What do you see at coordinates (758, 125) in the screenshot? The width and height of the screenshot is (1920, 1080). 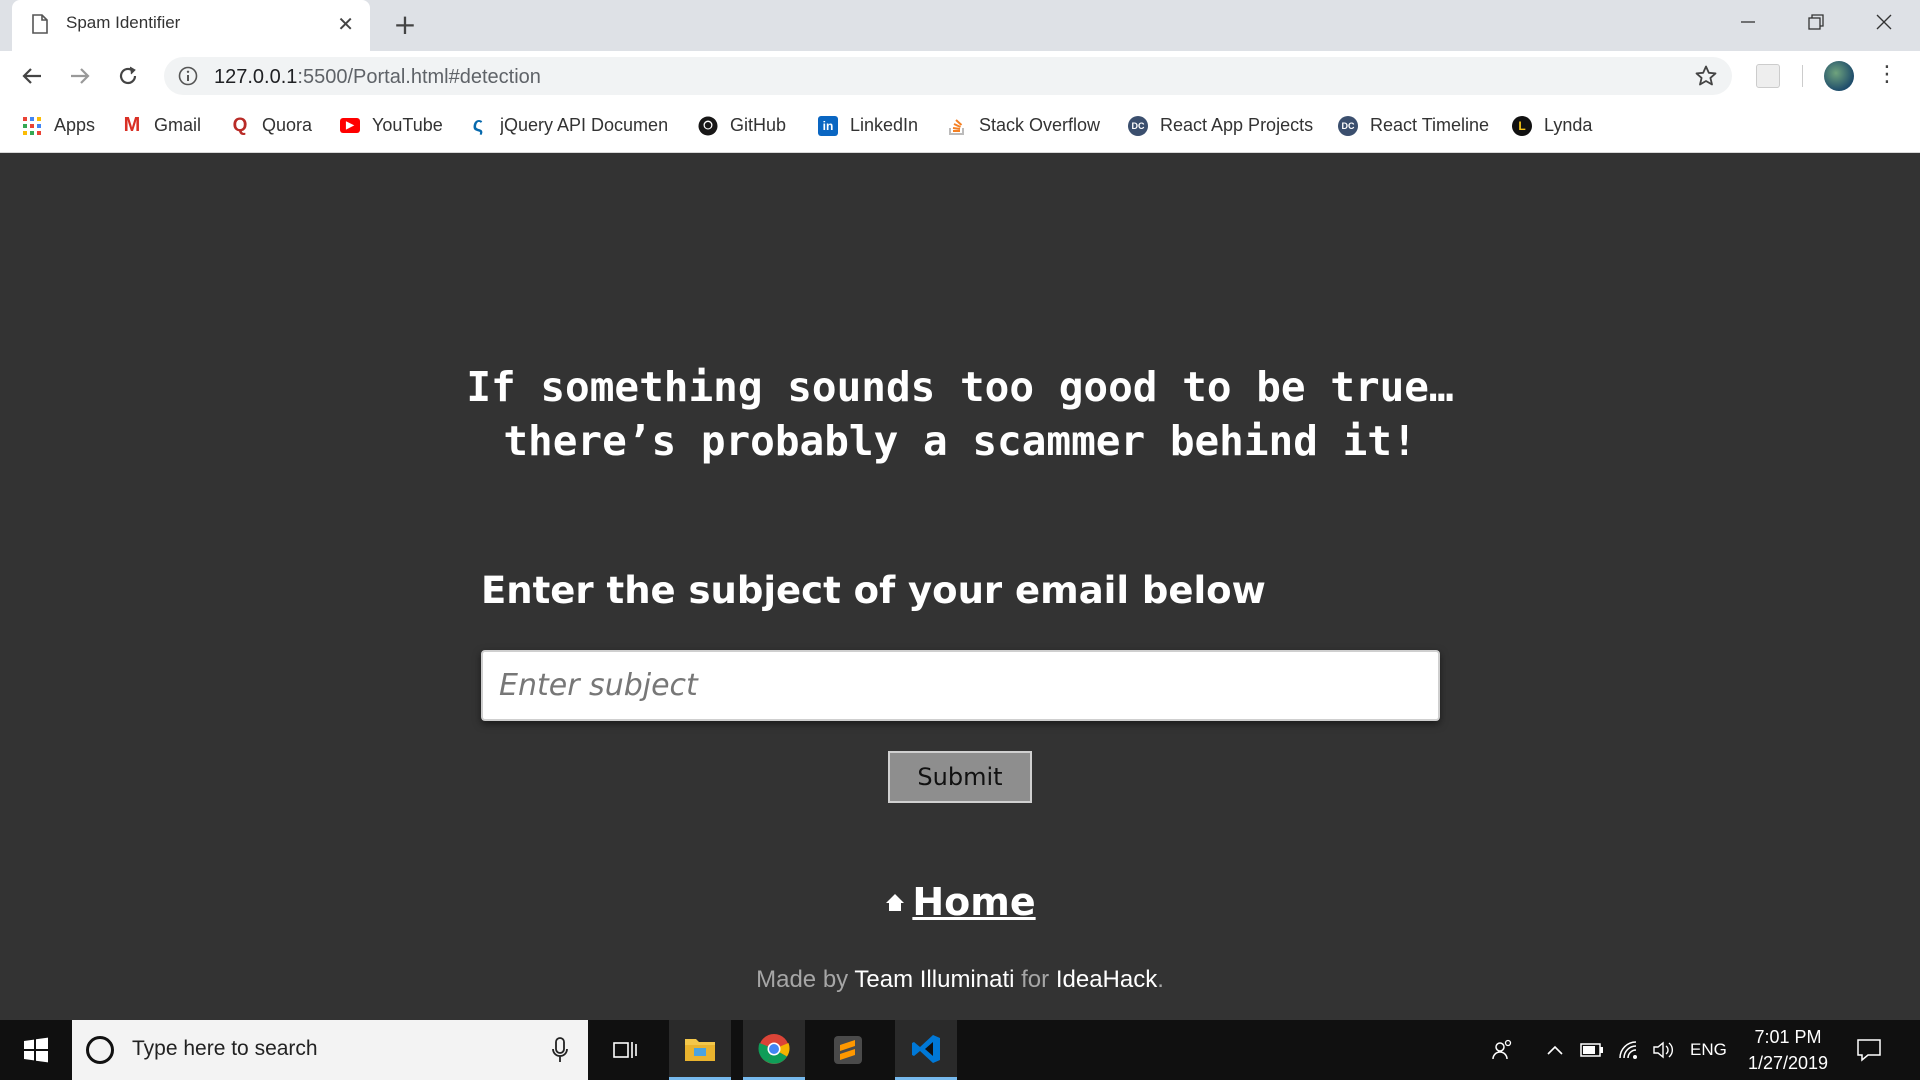 I see `bookmark-label: GitHub` at bounding box center [758, 125].